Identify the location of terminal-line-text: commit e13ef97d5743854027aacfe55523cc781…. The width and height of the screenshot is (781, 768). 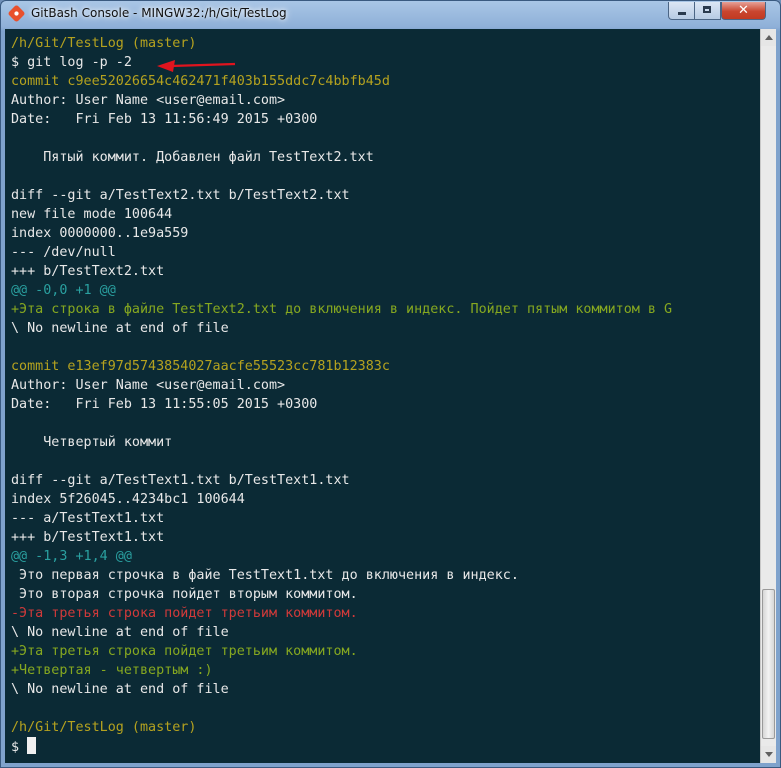
(200, 366).